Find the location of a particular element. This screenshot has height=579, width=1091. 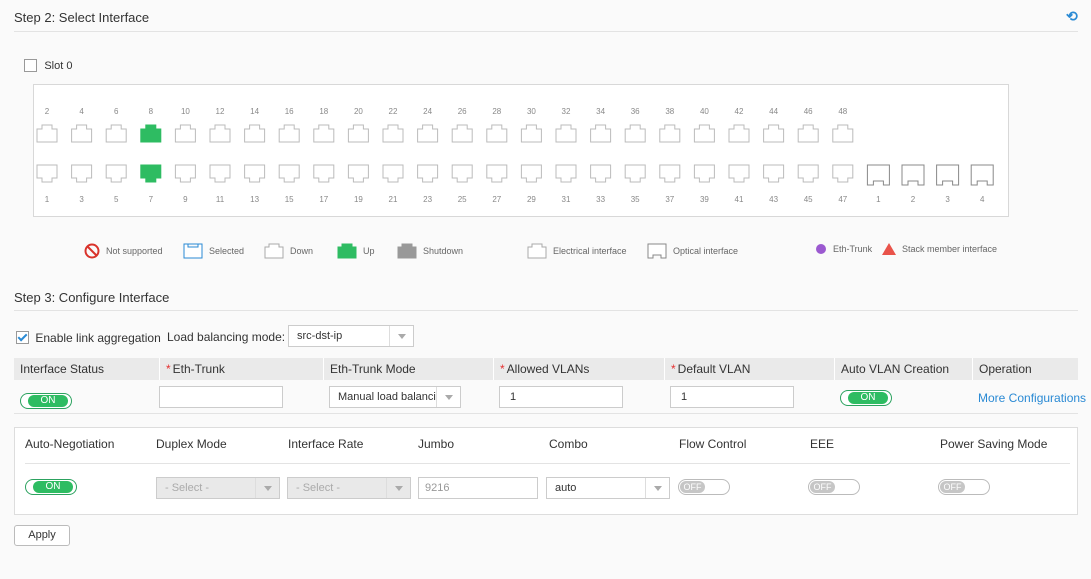

duplex-mode-select: - Select - is located at coordinates (218, 488).